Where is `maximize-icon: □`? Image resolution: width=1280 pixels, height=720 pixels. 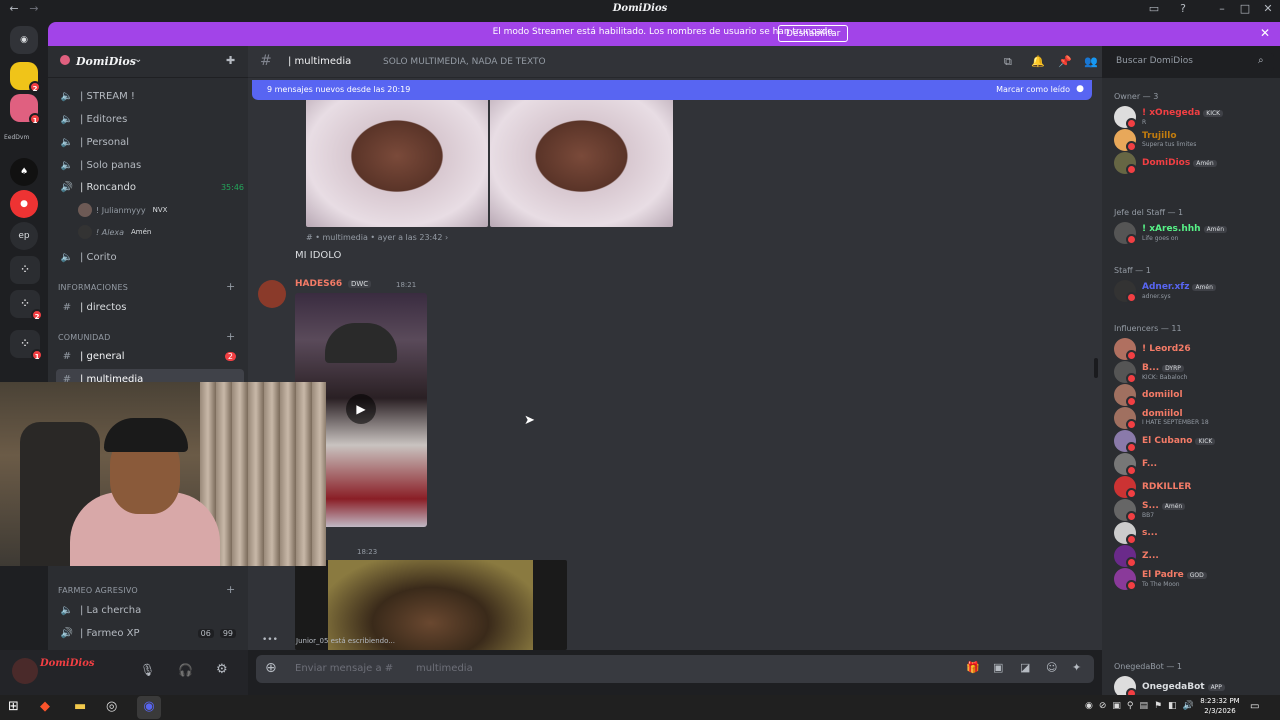
maximize-icon: □ is located at coordinates (1245, 8).